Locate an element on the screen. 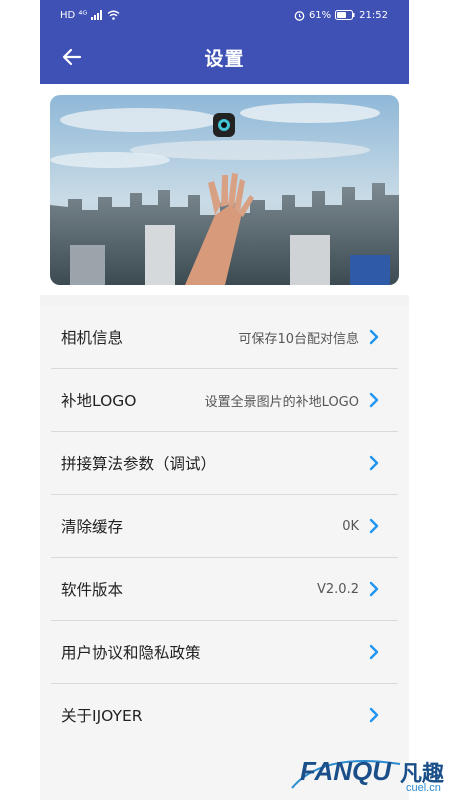 The image size is (450, 800). watermark-logo: FANQU 凡趣 cuel.cn is located at coordinates (366, 776).